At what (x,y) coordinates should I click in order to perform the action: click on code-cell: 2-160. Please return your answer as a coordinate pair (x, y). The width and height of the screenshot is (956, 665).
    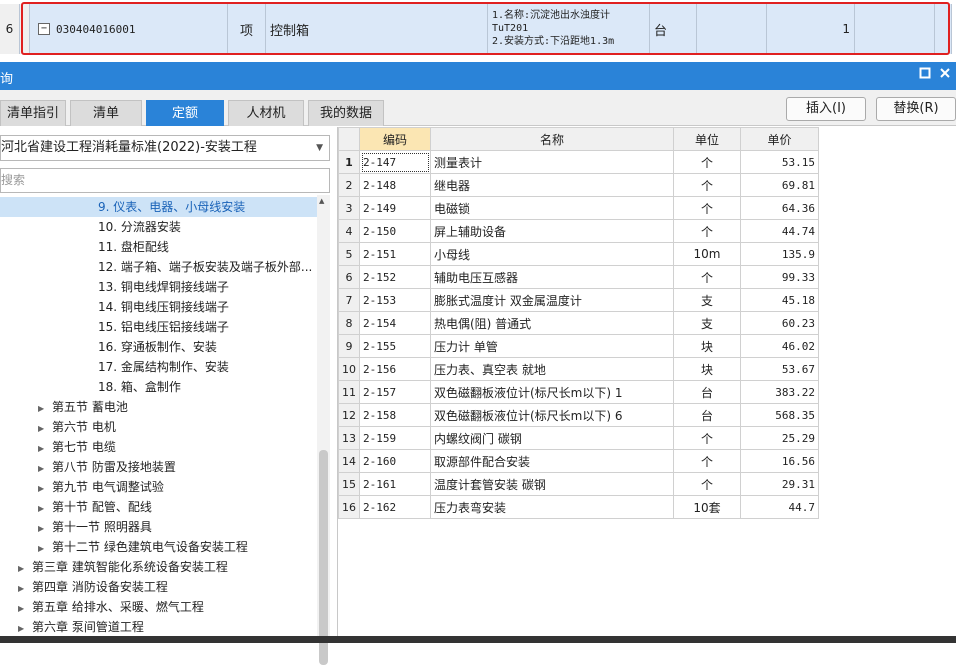
    Looking at the image, I should click on (395, 461).